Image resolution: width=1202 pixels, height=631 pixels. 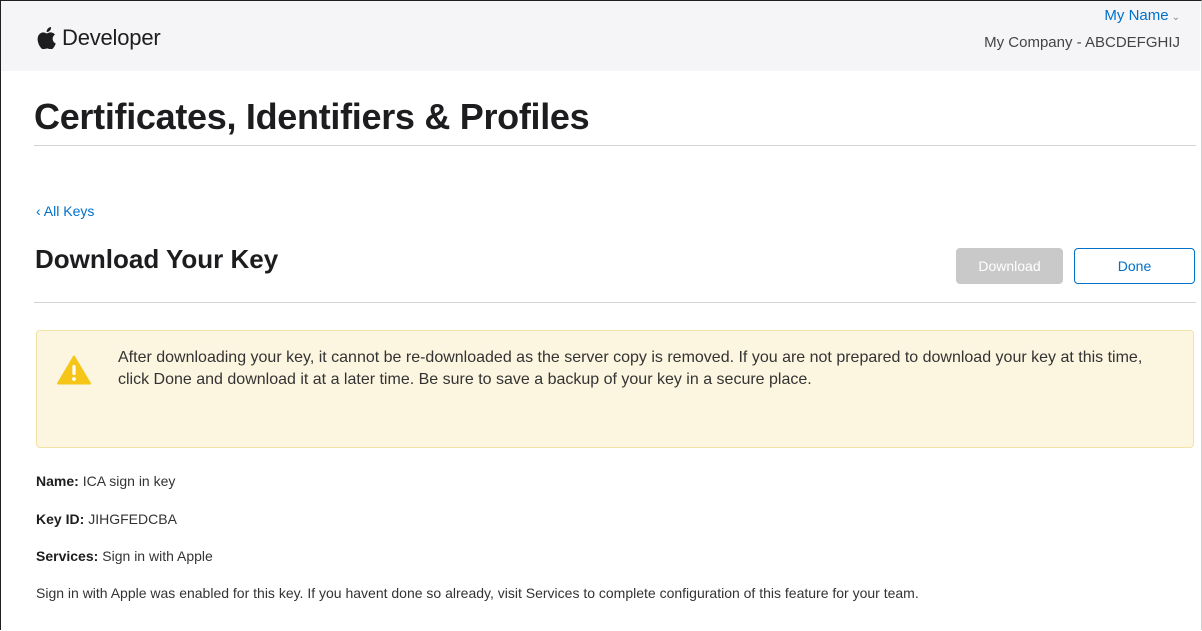 I want to click on account-team-label: My Company - ABCDEFGHIJ, so click(x=1082, y=42).